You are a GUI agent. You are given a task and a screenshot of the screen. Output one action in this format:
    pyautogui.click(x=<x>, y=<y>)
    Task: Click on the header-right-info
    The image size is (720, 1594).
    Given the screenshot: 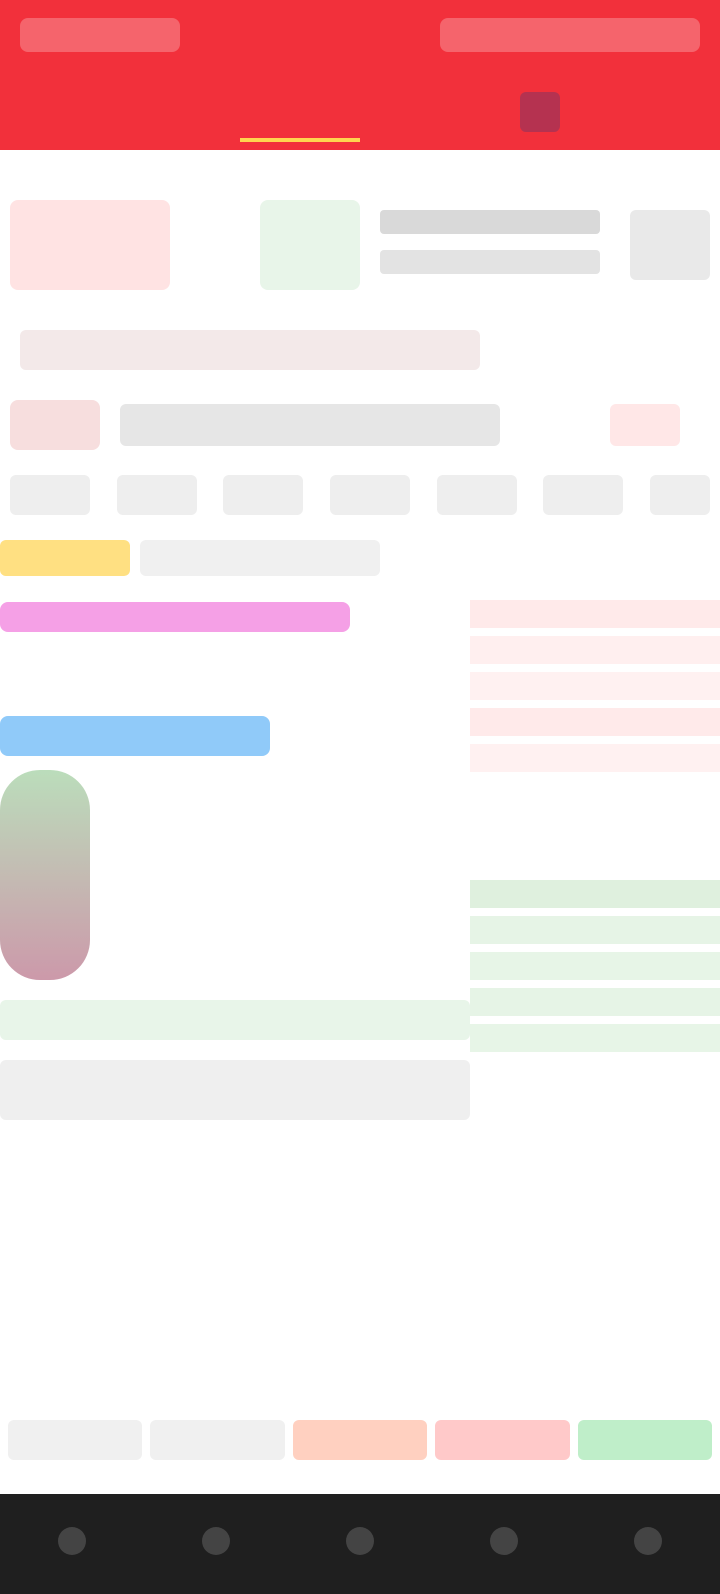 What is the action you would take?
    pyautogui.click(x=570, y=35)
    